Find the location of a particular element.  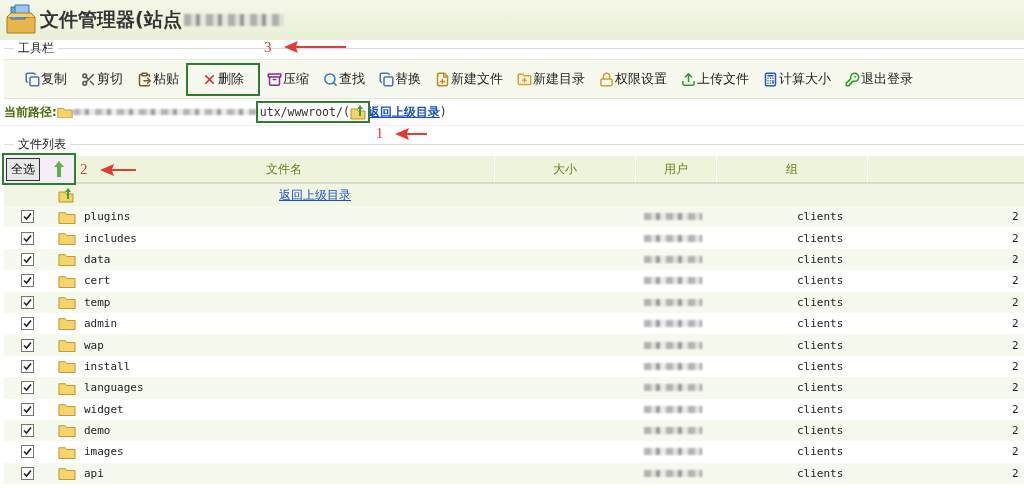

toolbar-button: 新建目录 is located at coordinates (551, 79).